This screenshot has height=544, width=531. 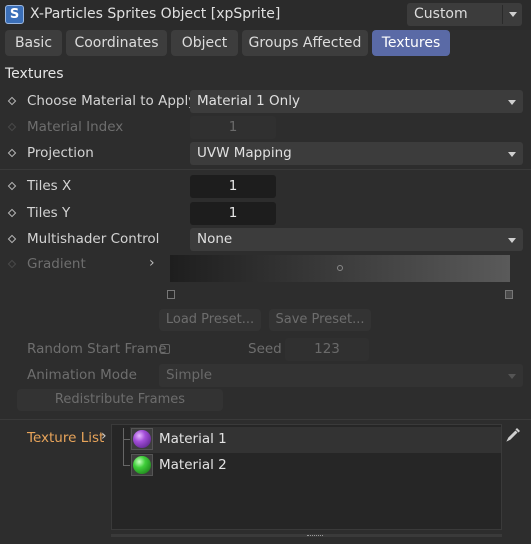 What do you see at coordinates (75, 127) in the screenshot?
I see `material-index-label: Material Index` at bounding box center [75, 127].